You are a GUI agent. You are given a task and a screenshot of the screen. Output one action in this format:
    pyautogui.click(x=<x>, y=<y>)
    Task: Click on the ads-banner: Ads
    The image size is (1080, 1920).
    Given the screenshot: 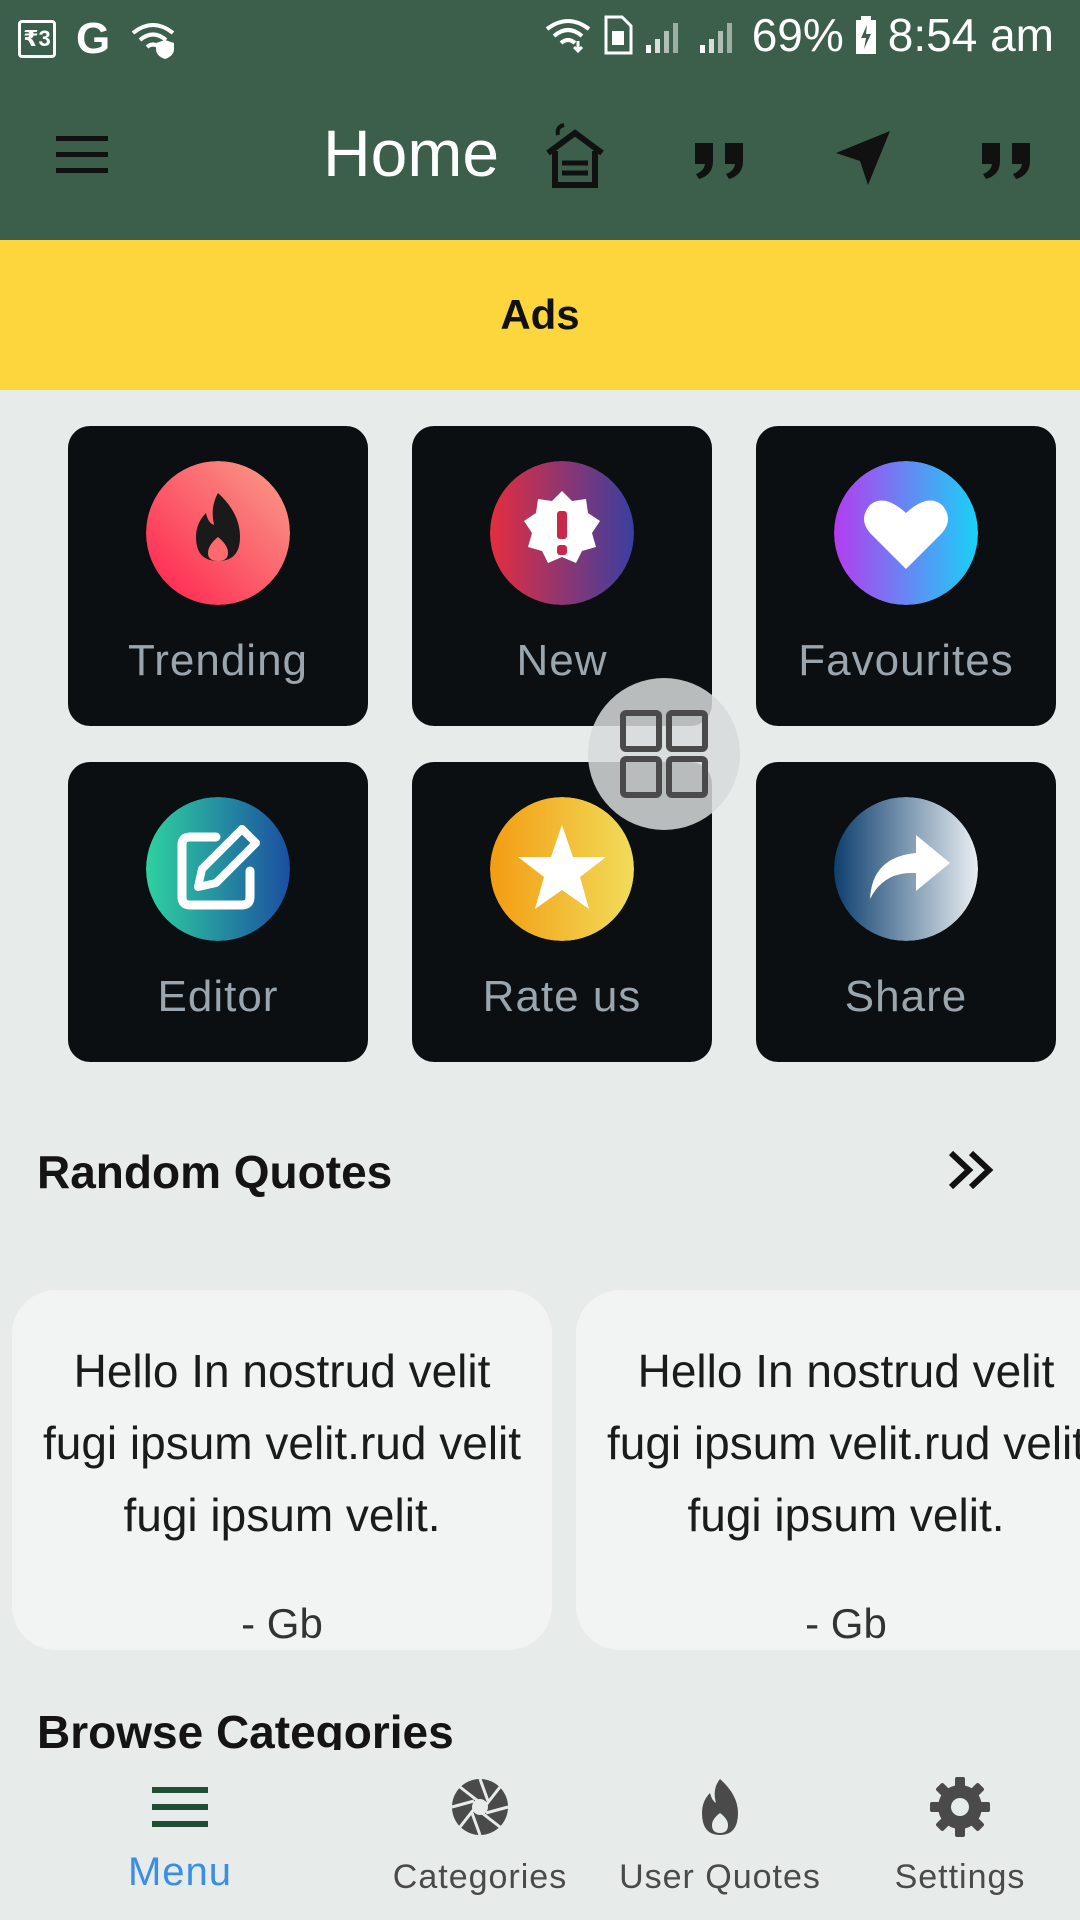 What is the action you would take?
    pyautogui.click(x=540, y=315)
    